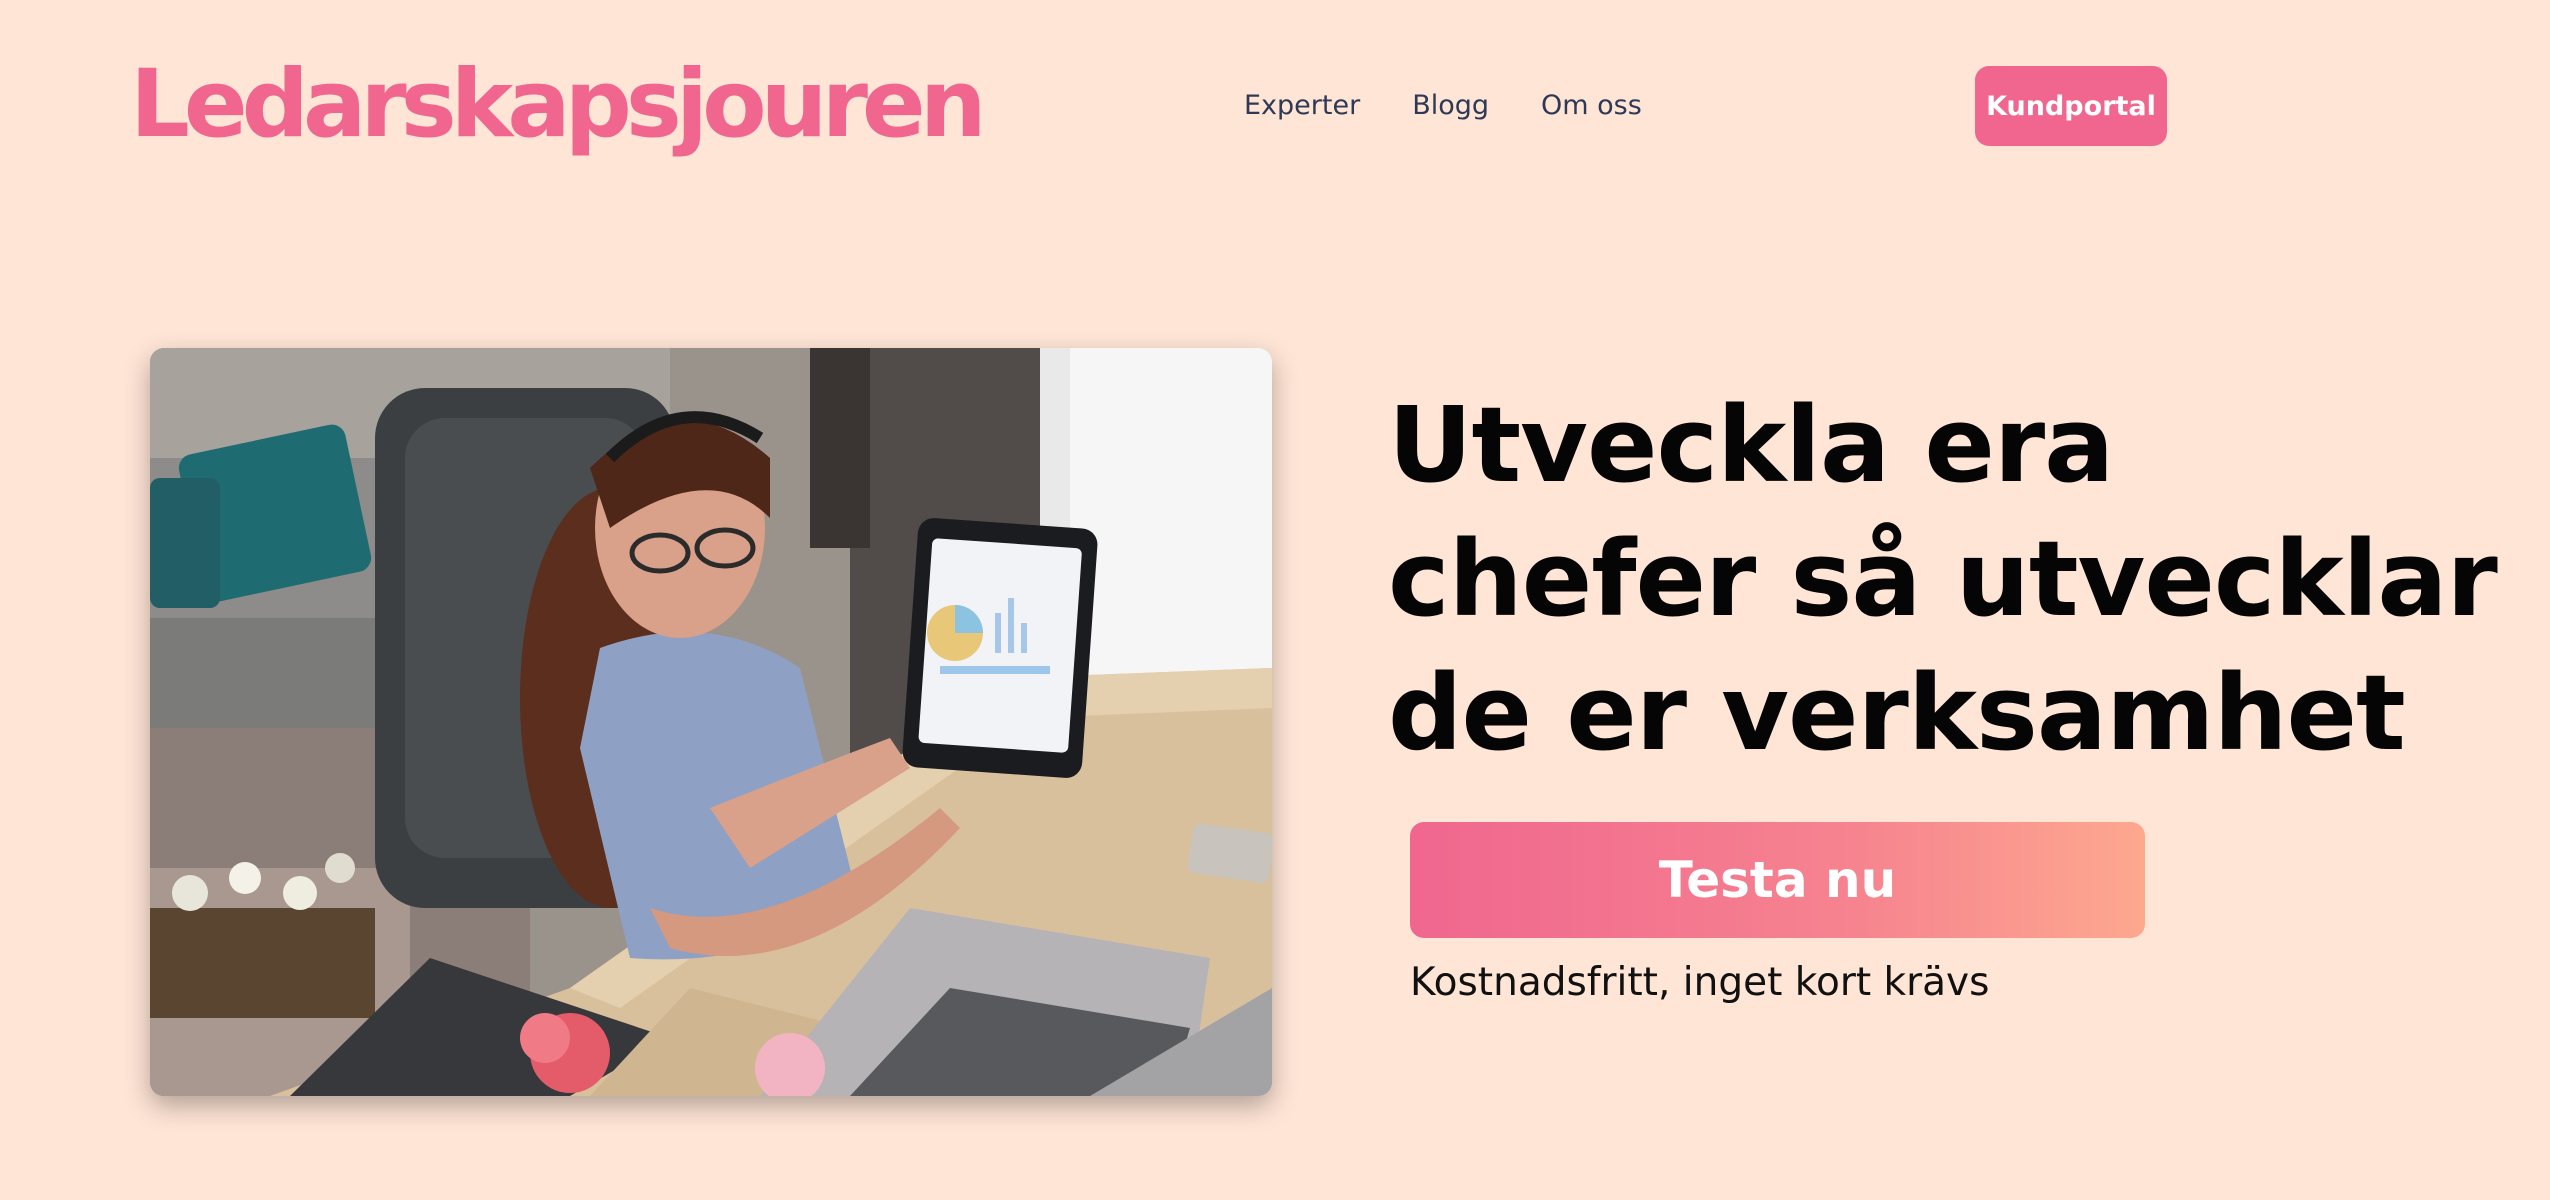  What do you see at coordinates (558, 105) in the screenshot?
I see `brand-logo: Ledarskapsjouren` at bounding box center [558, 105].